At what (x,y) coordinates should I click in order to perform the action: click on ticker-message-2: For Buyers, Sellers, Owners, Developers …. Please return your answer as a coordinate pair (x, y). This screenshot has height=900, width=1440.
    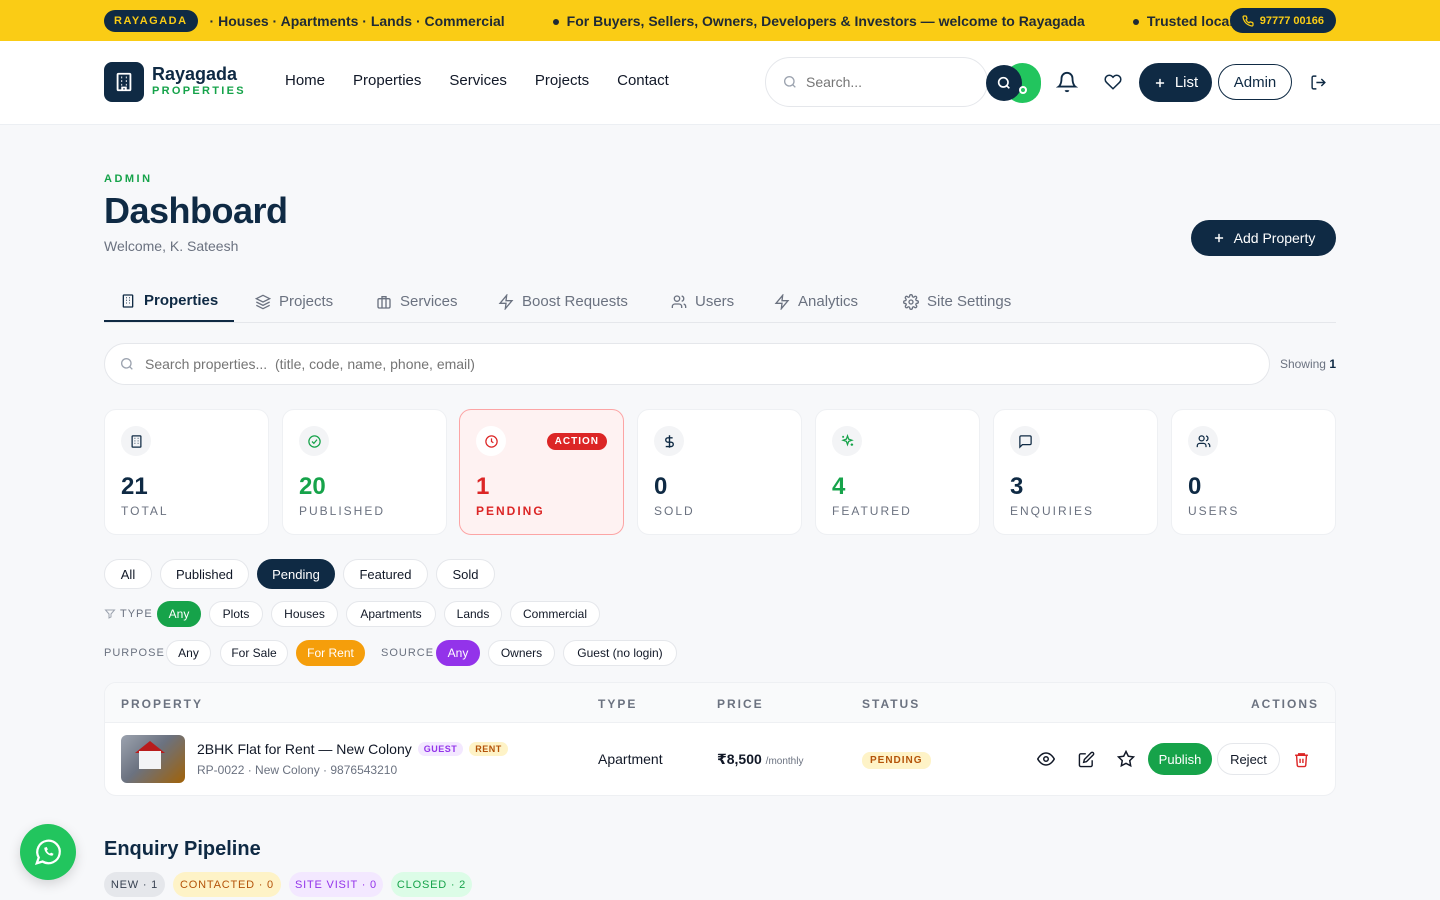
    Looking at the image, I should click on (818, 21).